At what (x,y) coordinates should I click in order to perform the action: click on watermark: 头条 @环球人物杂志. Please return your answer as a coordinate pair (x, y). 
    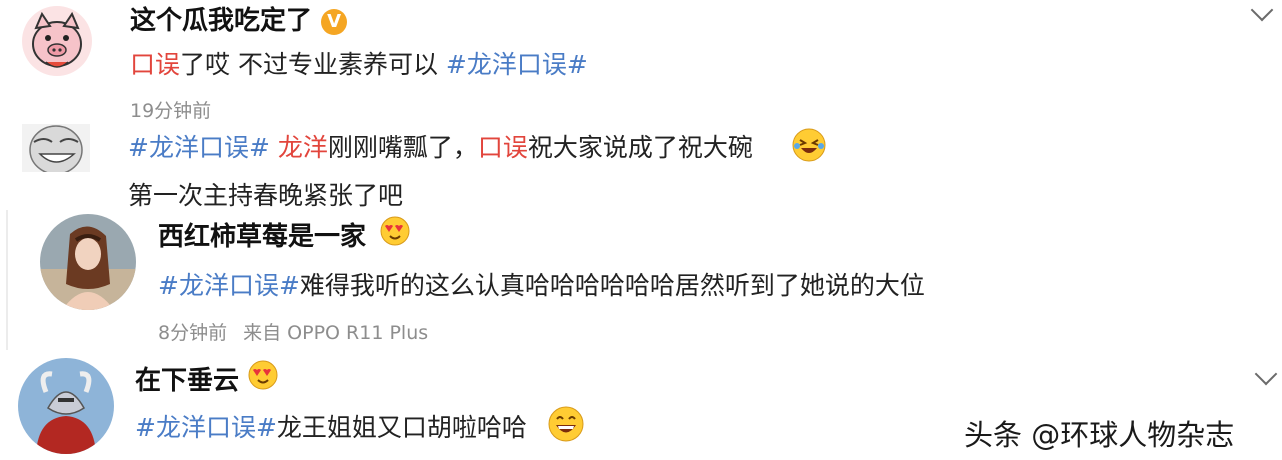
    Looking at the image, I should click on (1099, 435).